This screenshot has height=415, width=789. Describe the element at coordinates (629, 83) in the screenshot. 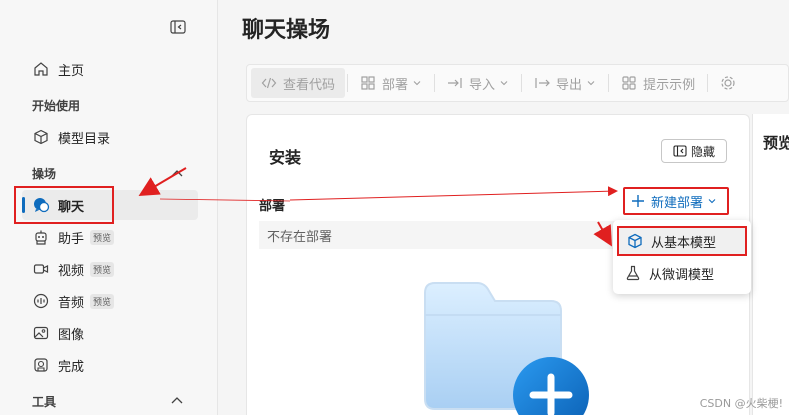

I see `grid-icon` at that location.